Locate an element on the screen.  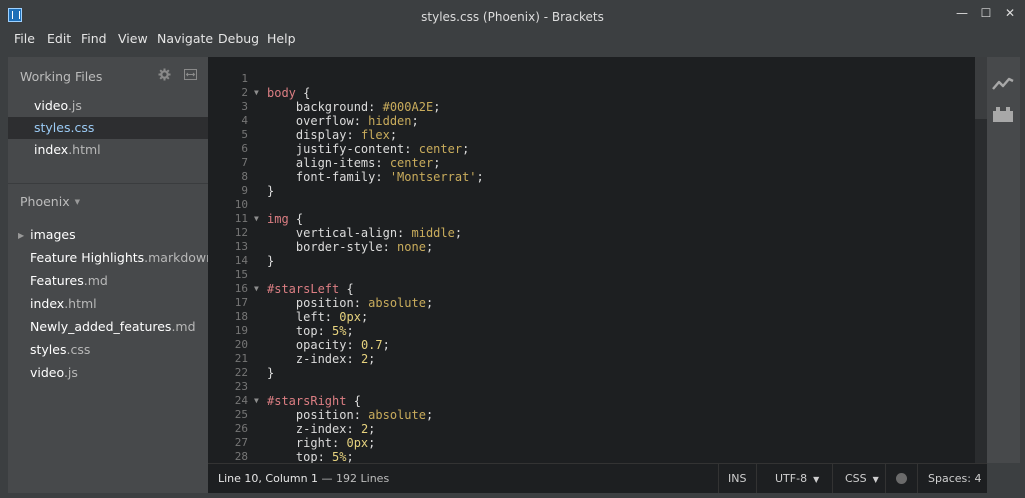
line-count: — 192 Lines is located at coordinates (354, 478).